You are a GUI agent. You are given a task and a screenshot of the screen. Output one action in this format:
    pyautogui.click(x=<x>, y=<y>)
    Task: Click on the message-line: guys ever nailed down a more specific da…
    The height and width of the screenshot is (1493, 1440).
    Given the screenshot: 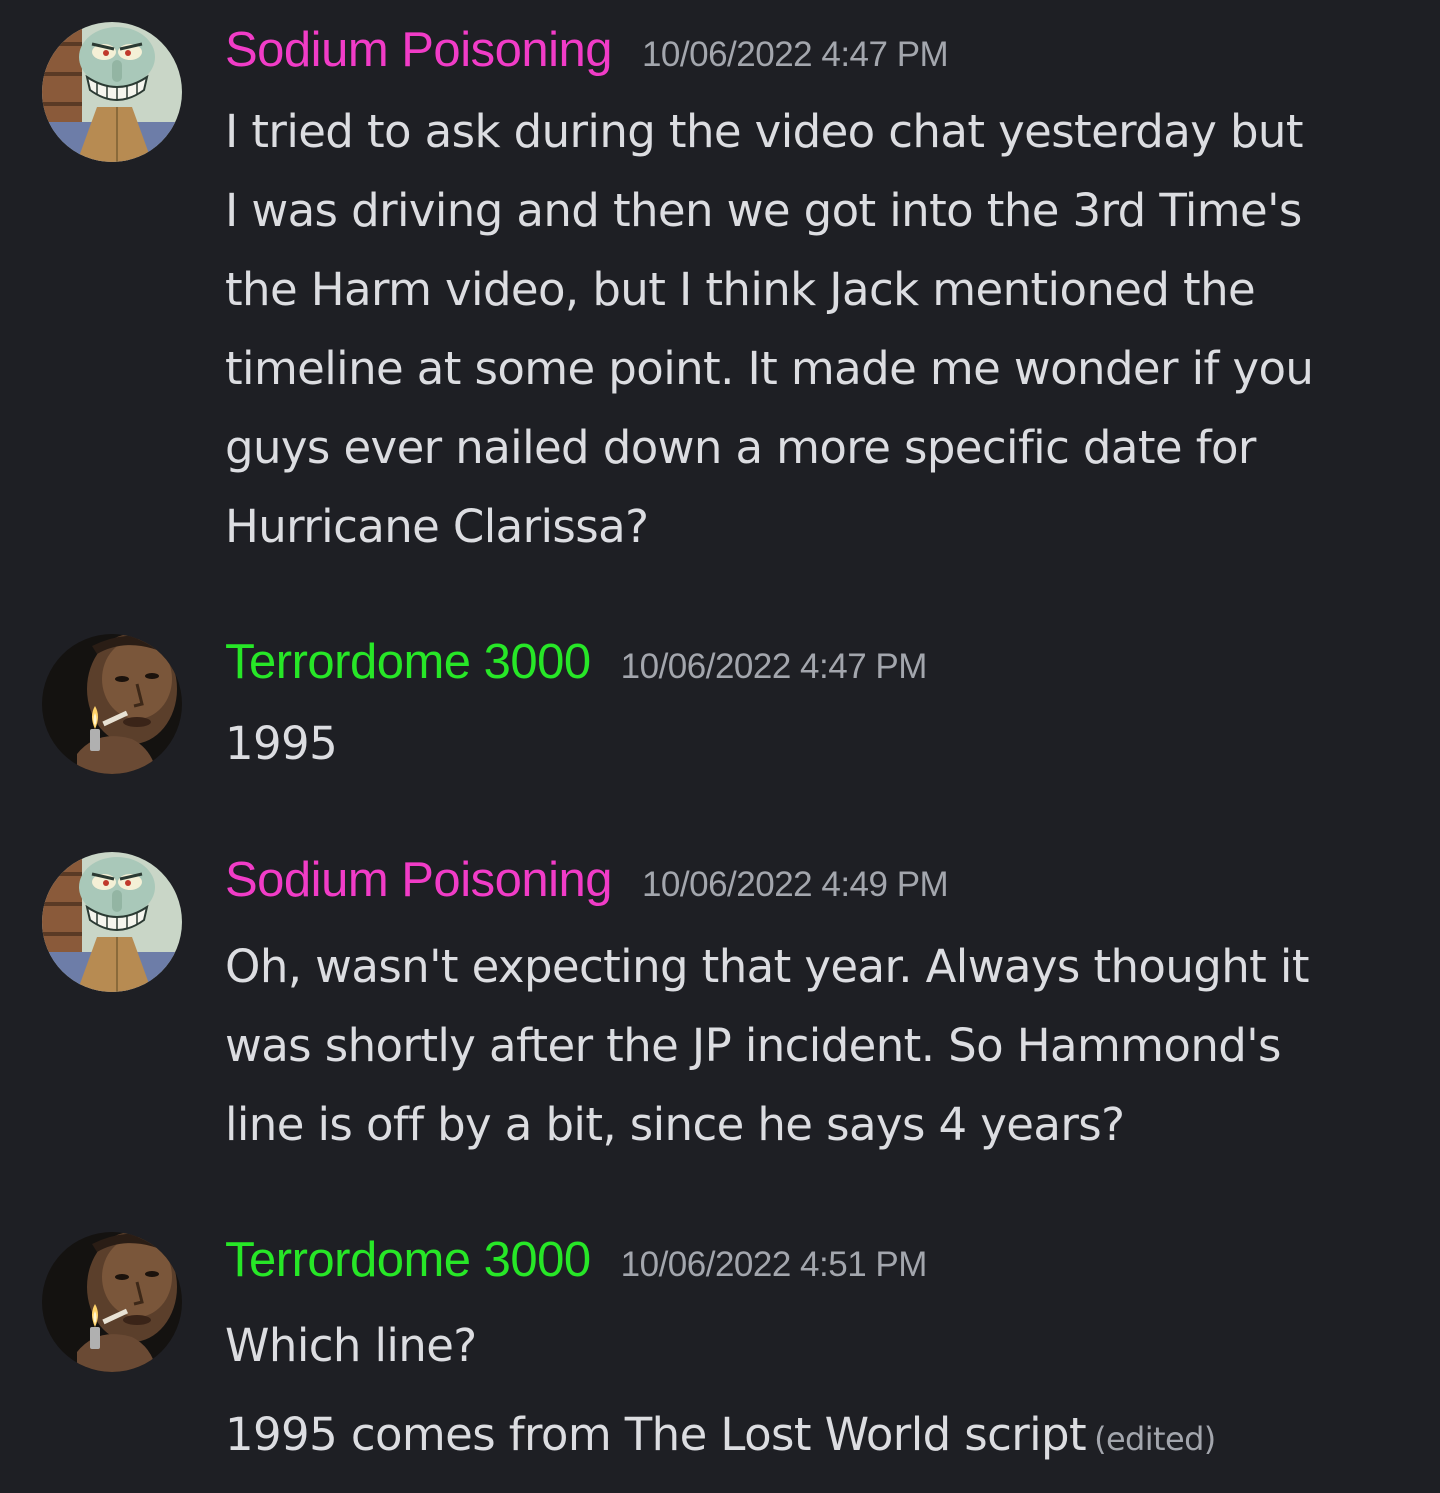 What is the action you would take?
    pyautogui.click(x=740, y=447)
    